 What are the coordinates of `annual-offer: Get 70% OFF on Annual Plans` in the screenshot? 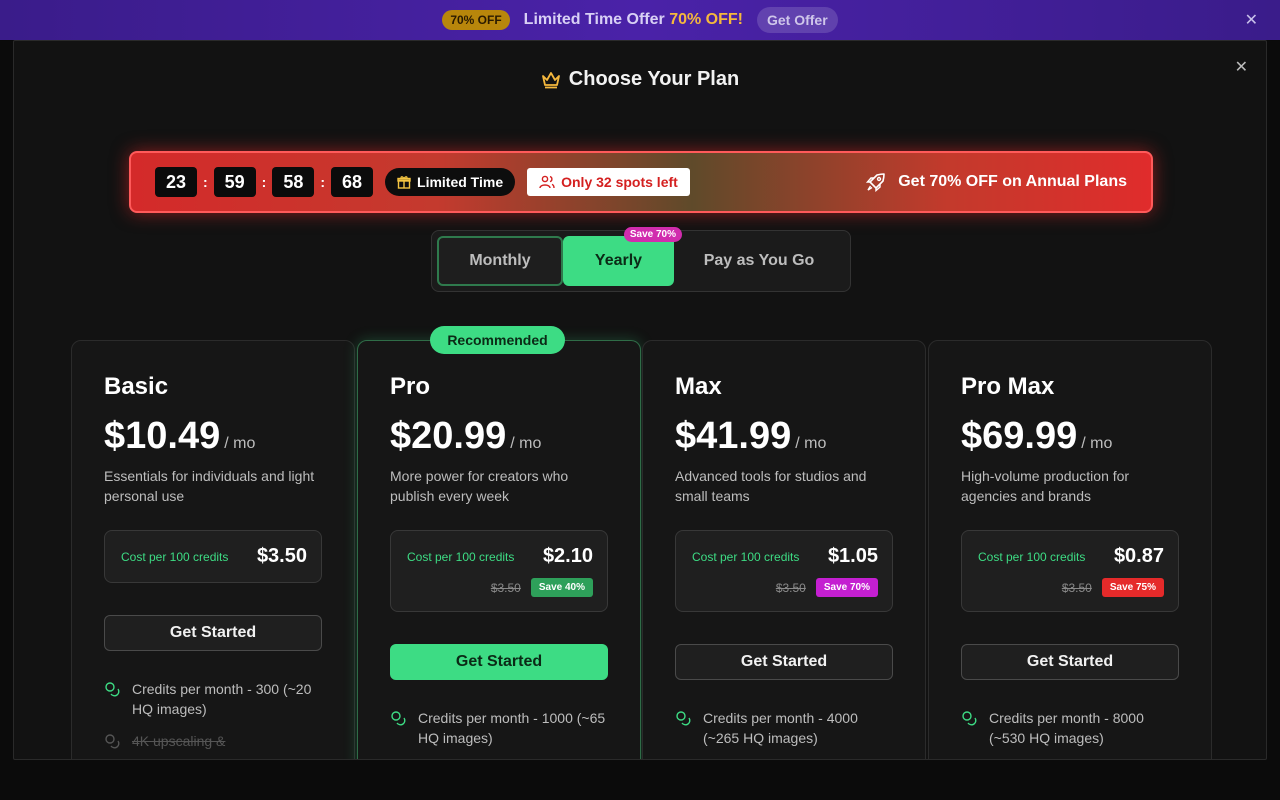 It's located at (996, 182).